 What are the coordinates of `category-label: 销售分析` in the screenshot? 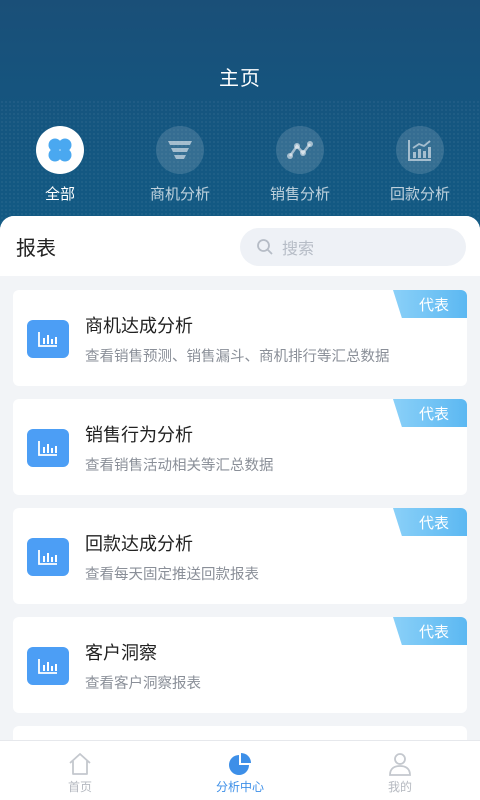 It's located at (299, 194).